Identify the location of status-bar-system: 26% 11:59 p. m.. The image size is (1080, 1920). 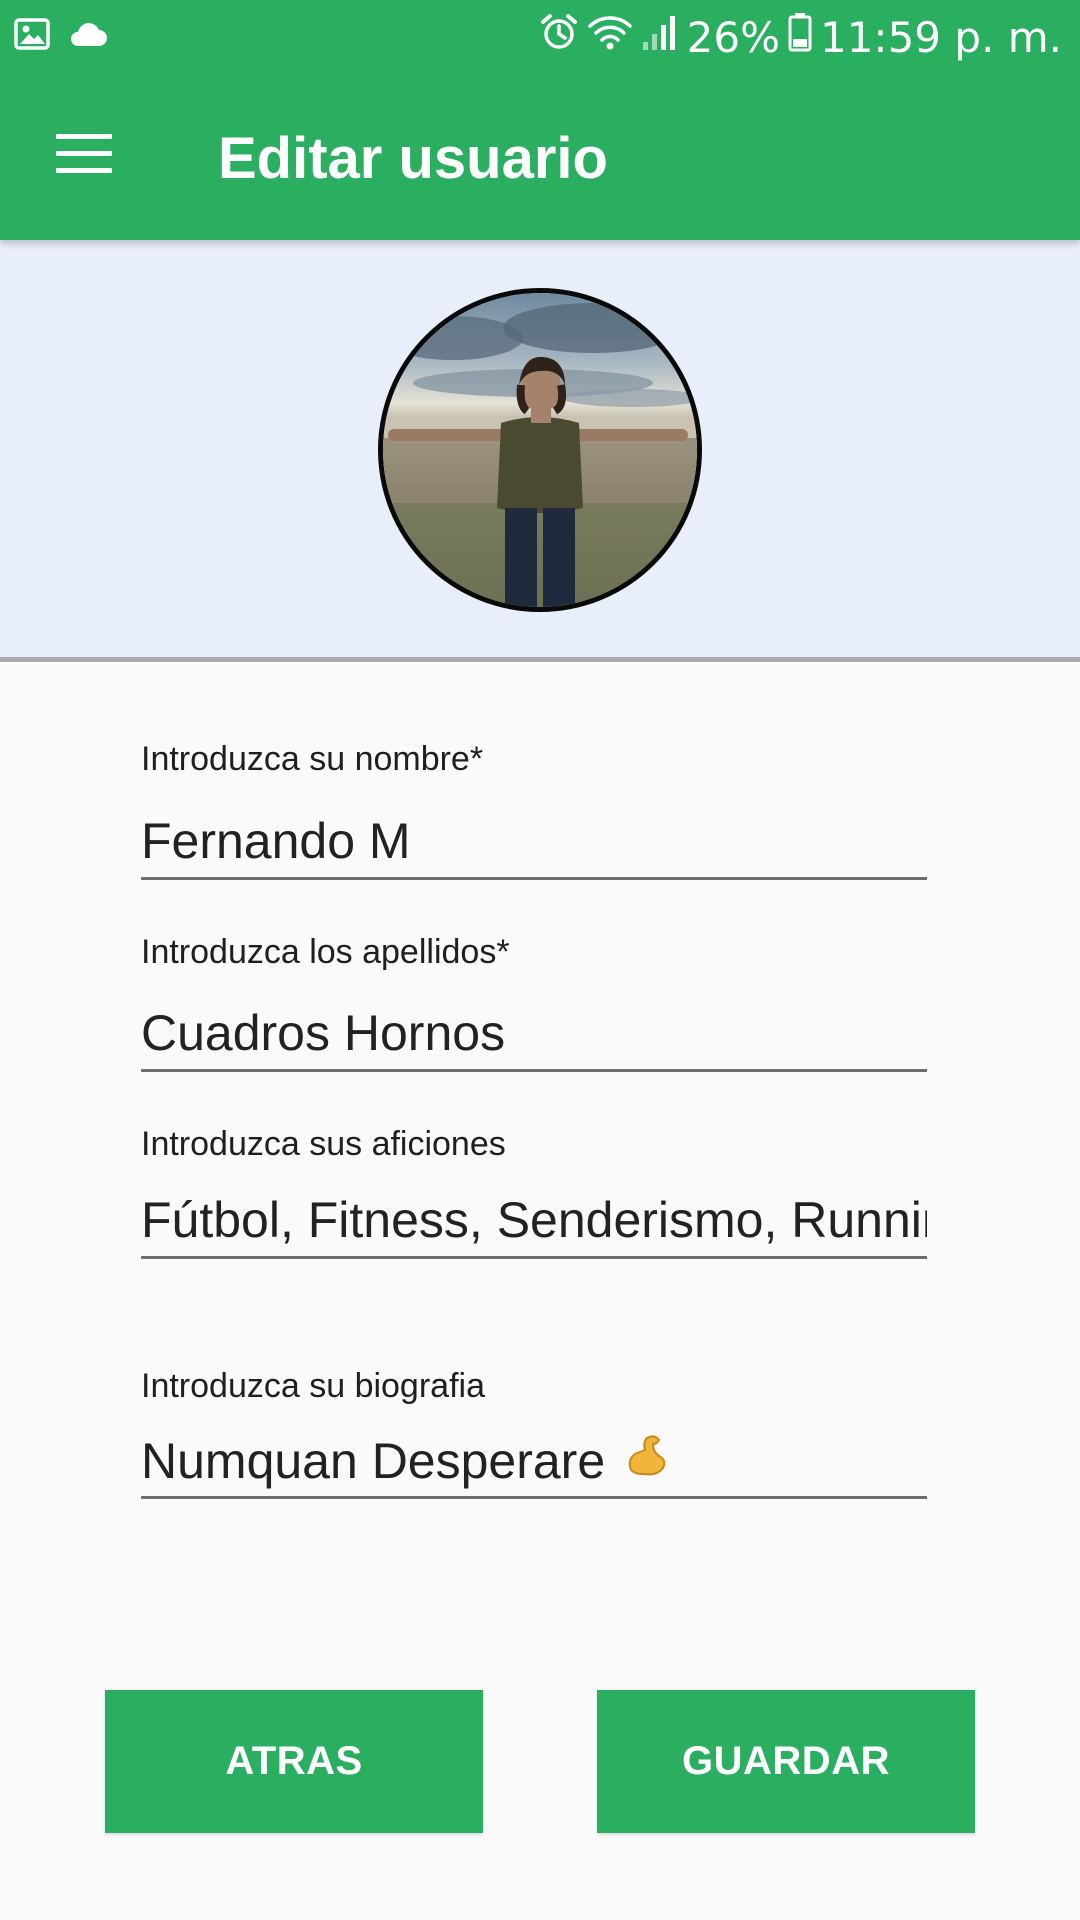
(800, 38).